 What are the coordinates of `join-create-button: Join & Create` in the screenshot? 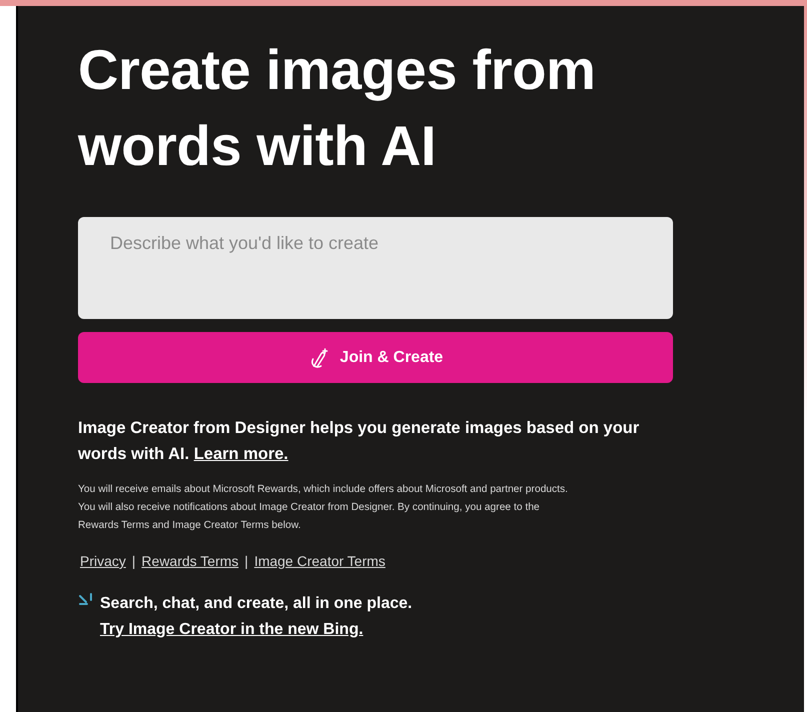 It's located at (375, 357).